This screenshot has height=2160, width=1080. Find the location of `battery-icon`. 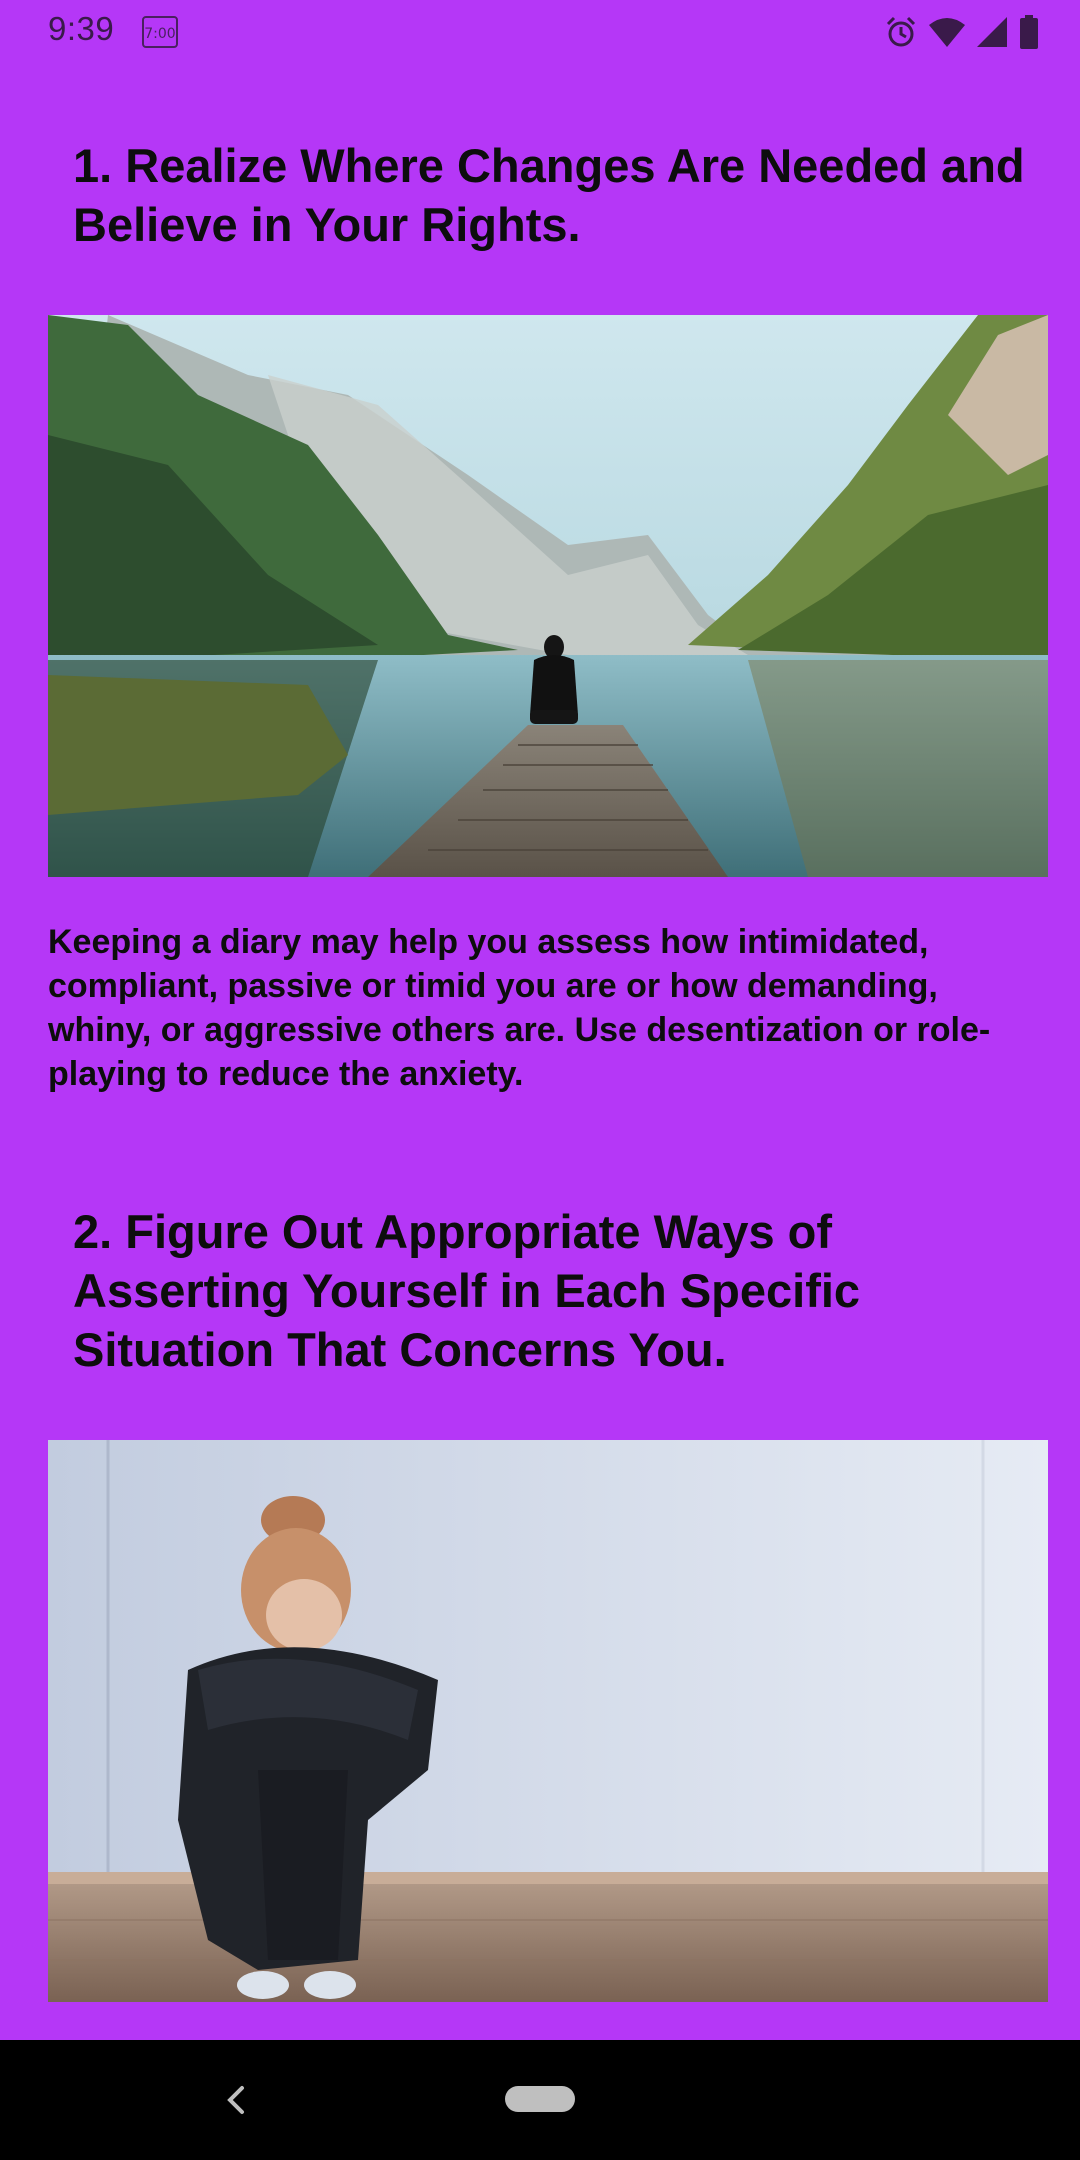

battery-icon is located at coordinates (1029, 32).